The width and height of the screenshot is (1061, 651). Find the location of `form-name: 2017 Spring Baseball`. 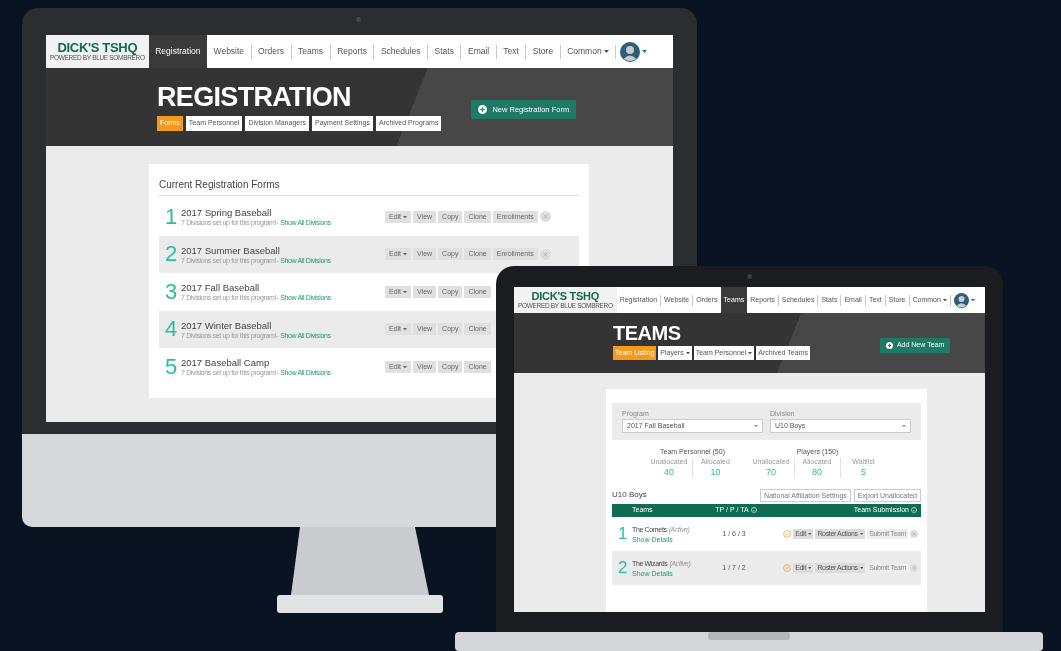

form-name: 2017 Spring Baseball is located at coordinates (227, 213).